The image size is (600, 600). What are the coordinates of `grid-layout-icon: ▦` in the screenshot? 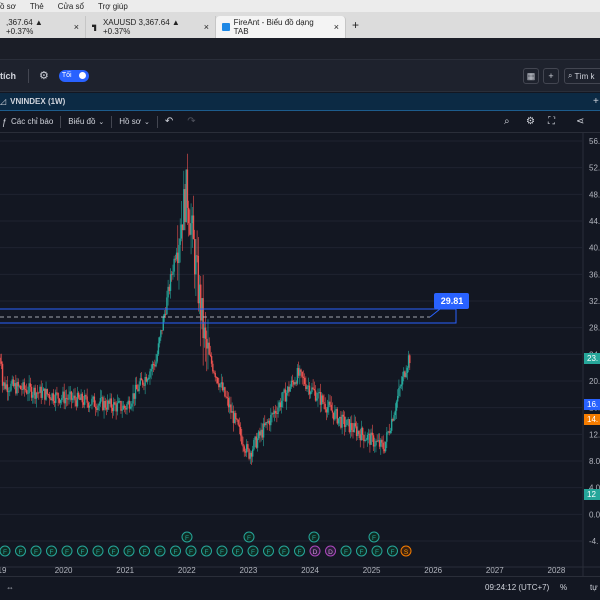 It's located at (531, 76).